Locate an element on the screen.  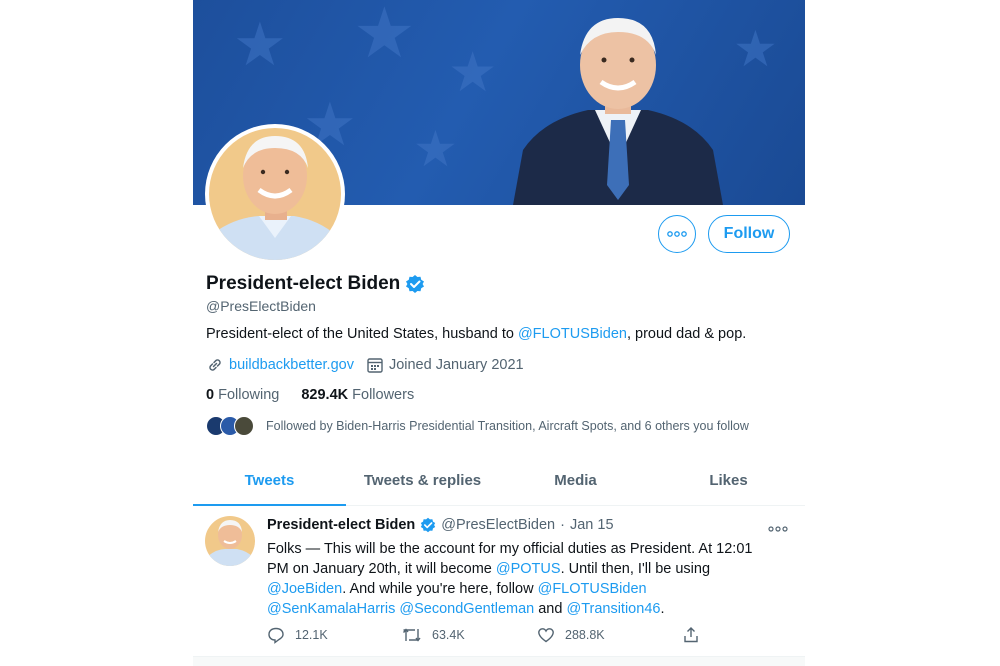
tweet-avatar-image is located at coordinates (230, 541).